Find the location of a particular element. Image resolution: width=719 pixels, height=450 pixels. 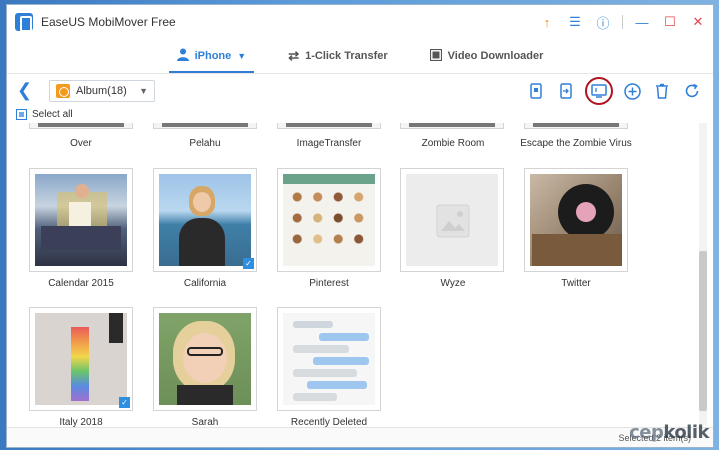

watermark-part2: kolik is located at coordinates (686, 432).